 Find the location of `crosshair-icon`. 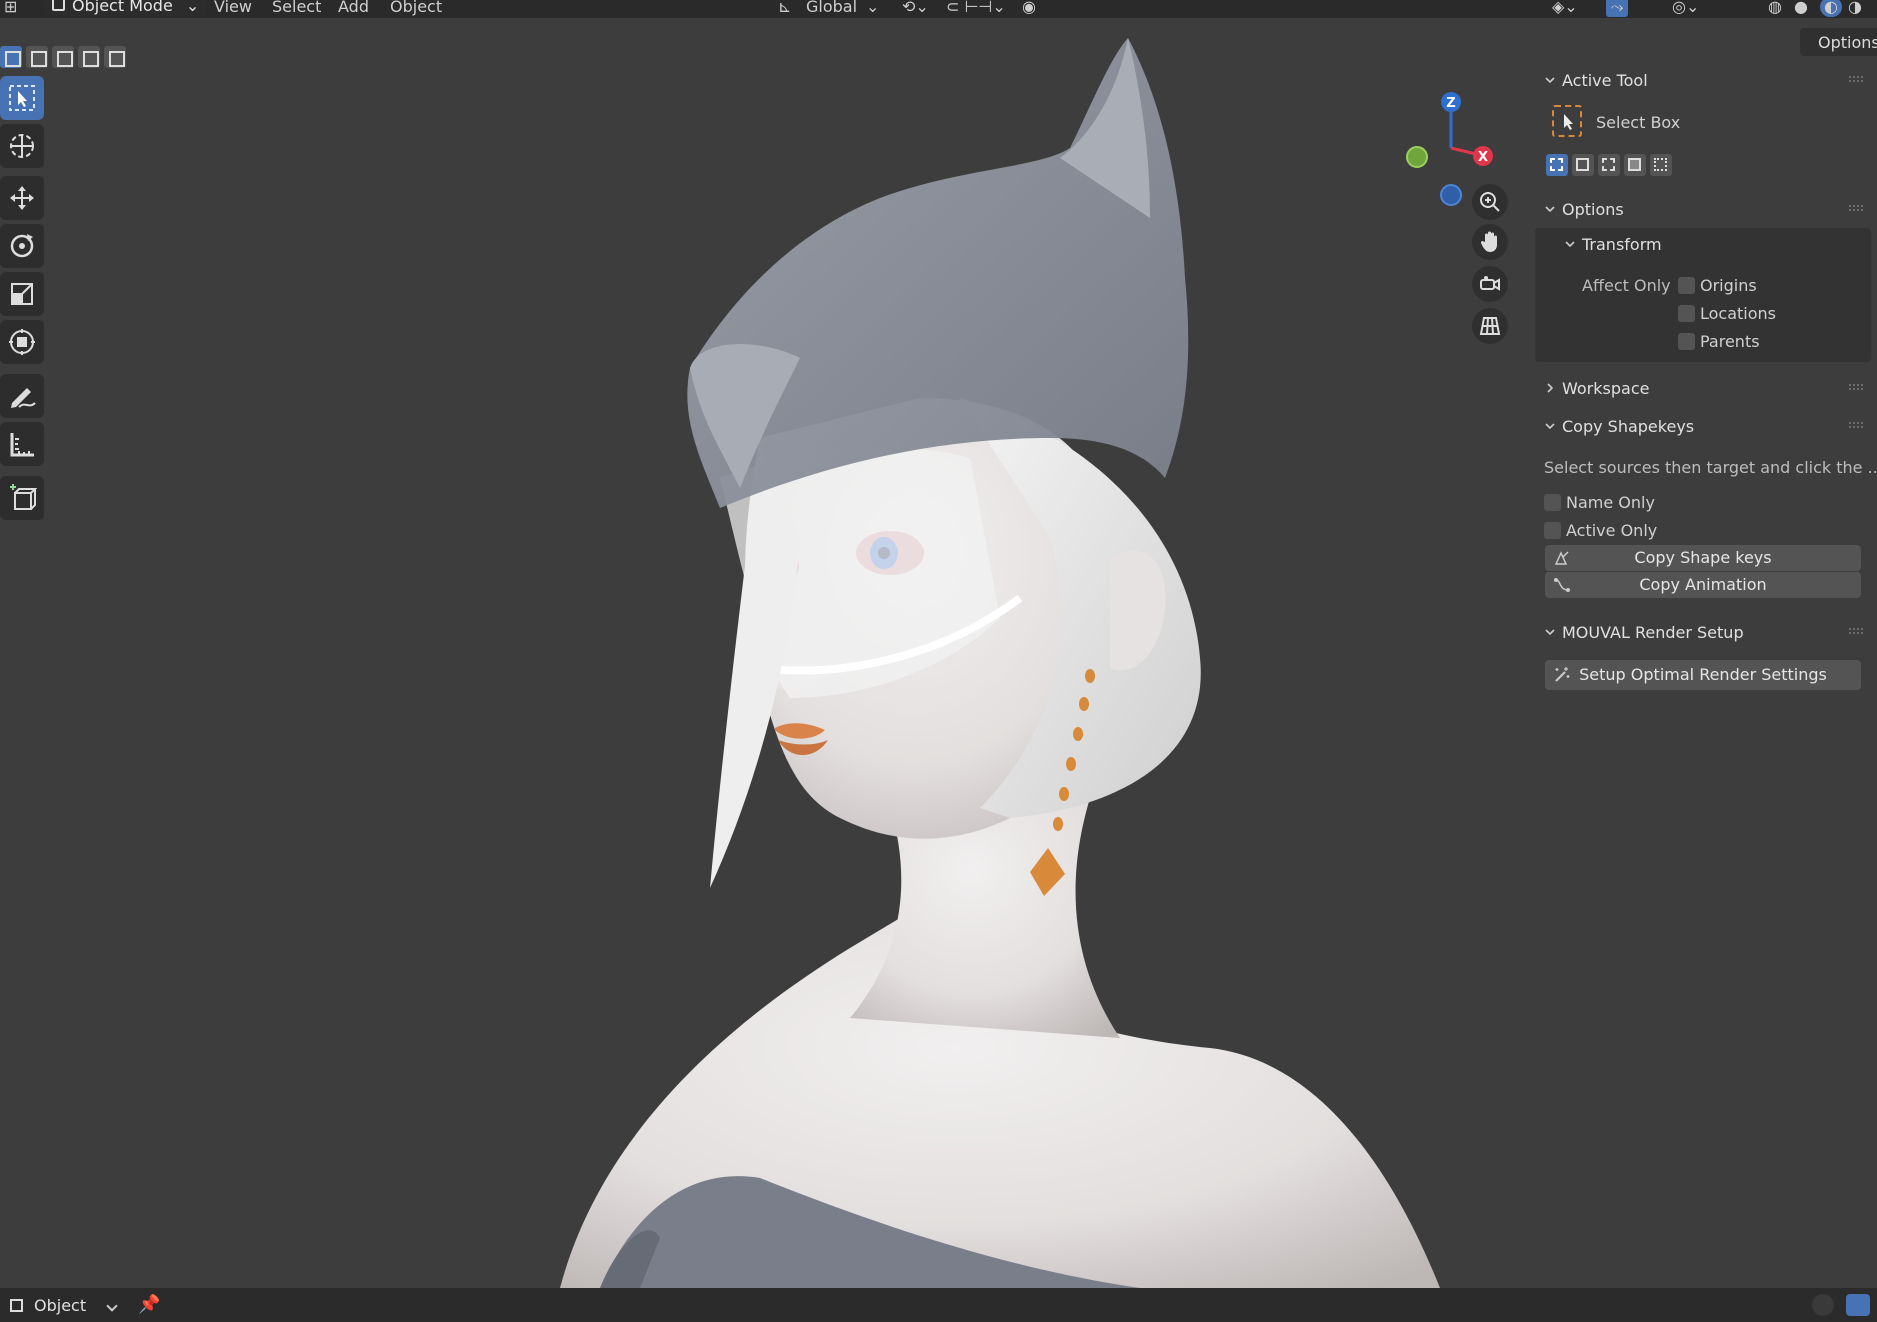

crosshair-icon is located at coordinates (22, 146).